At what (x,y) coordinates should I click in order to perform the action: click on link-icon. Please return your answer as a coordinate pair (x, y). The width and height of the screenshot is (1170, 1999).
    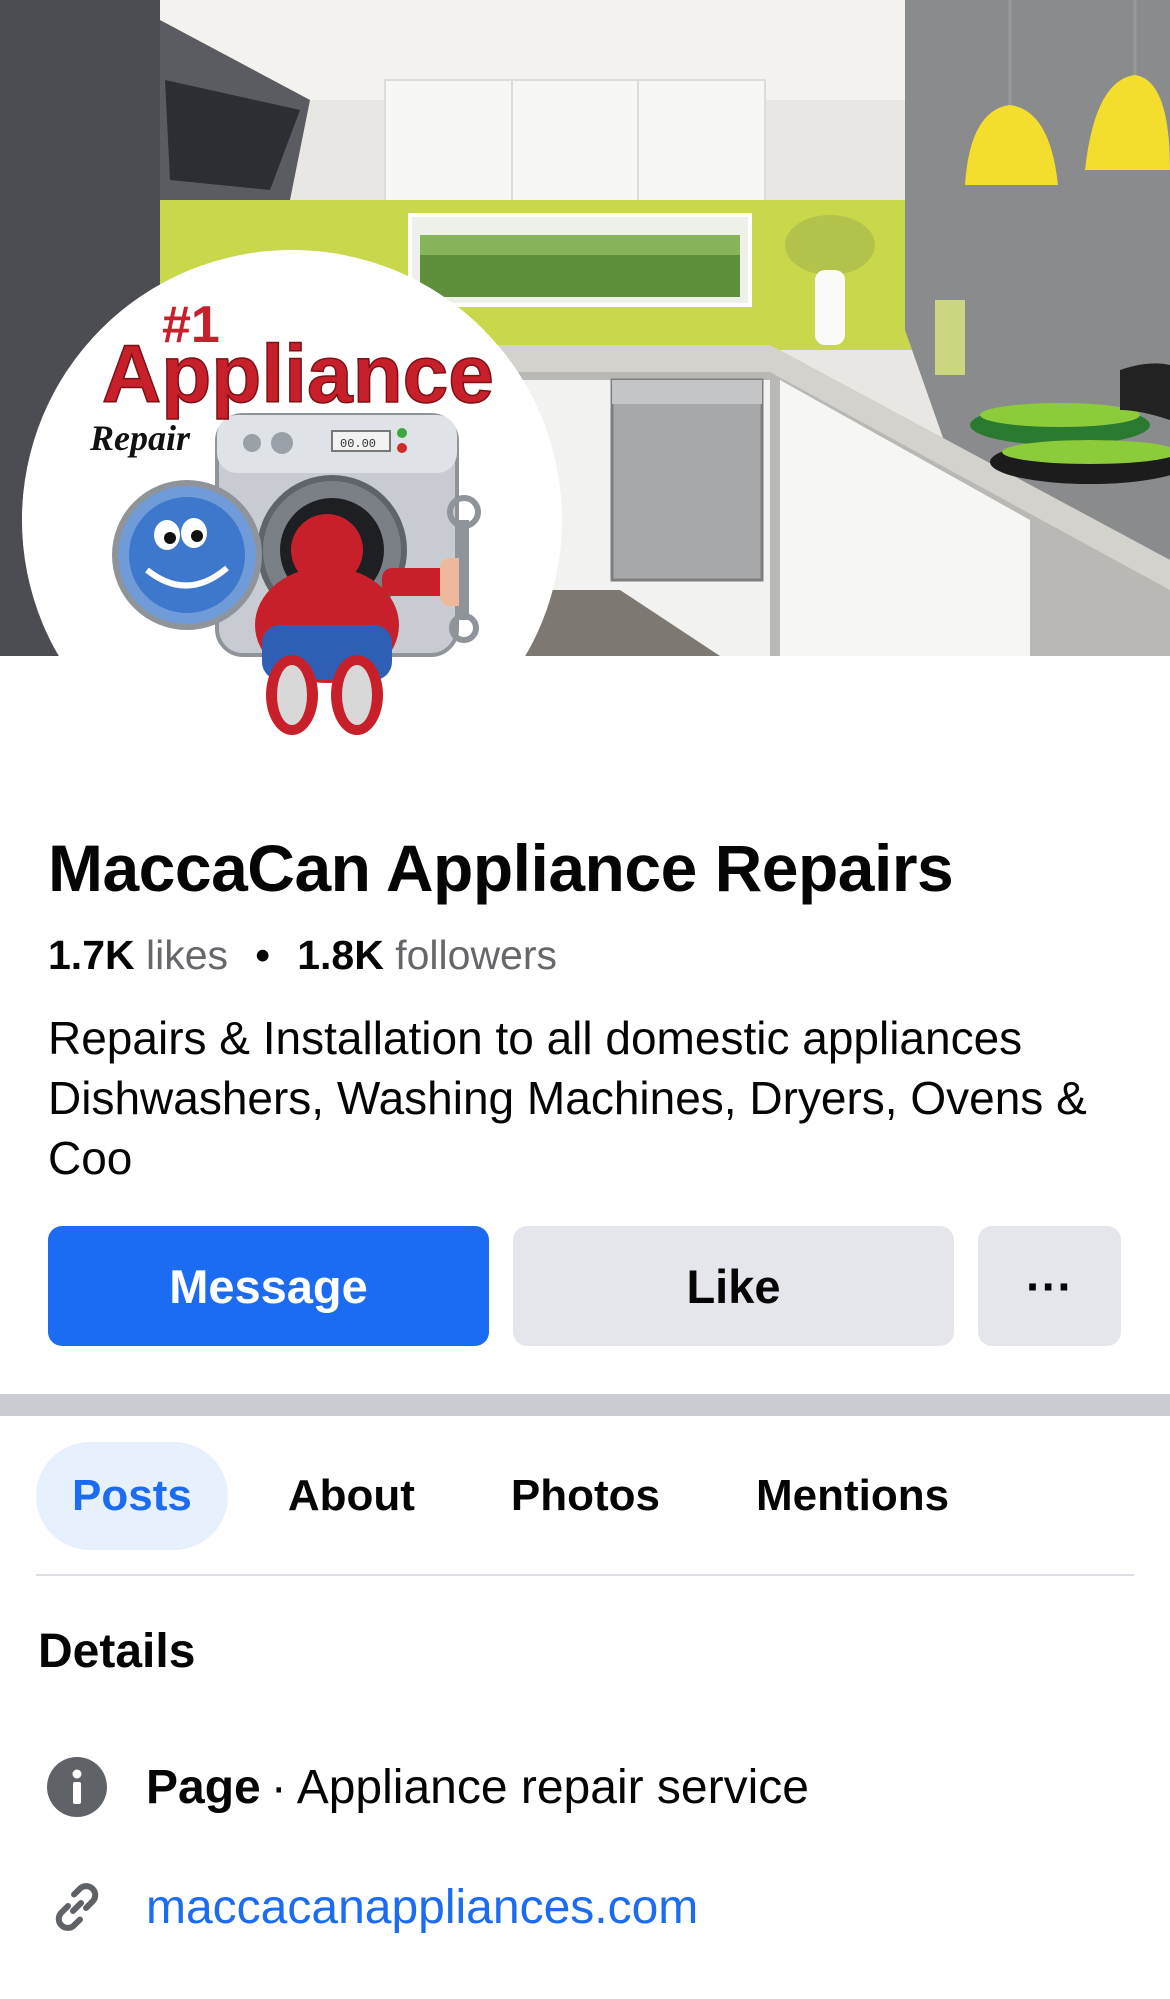
    Looking at the image, I should click on (77, 1907).